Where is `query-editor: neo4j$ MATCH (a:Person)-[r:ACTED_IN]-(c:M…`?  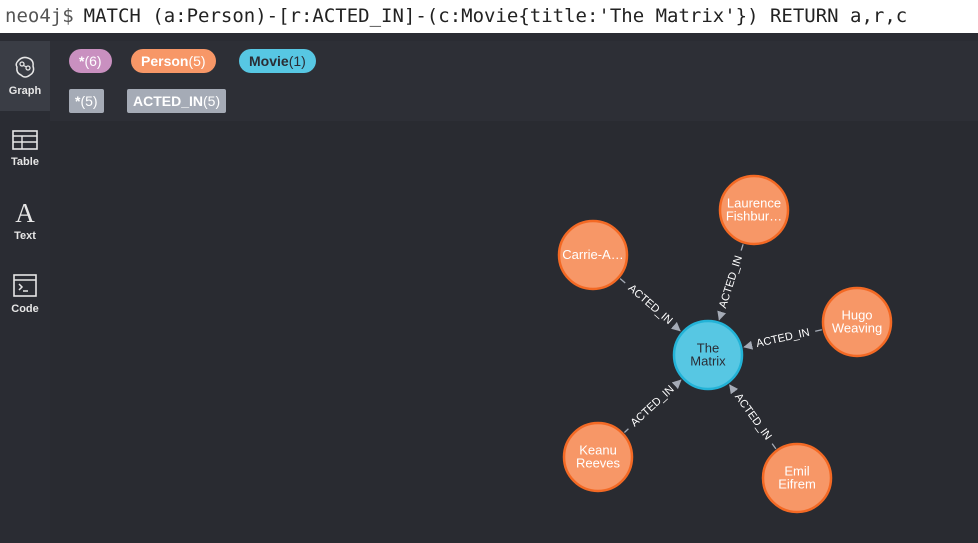 query-editor: neo4j$ MATCH (a:Person)-[r:ACTED_IN]-(c:M… is located at coordinates (489, 16).